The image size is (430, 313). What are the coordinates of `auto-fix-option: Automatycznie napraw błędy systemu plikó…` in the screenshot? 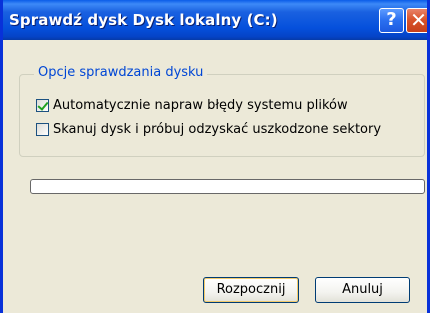 It's located at (192, 105).